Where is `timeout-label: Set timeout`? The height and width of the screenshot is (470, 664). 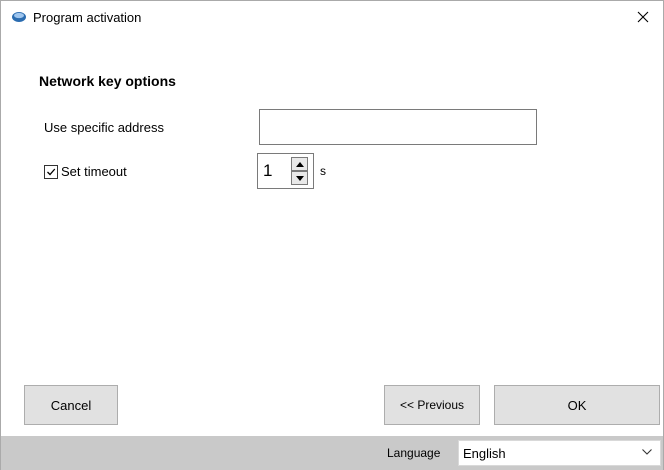 timeout-label: Set timeout is located at coordinates (94, 171).